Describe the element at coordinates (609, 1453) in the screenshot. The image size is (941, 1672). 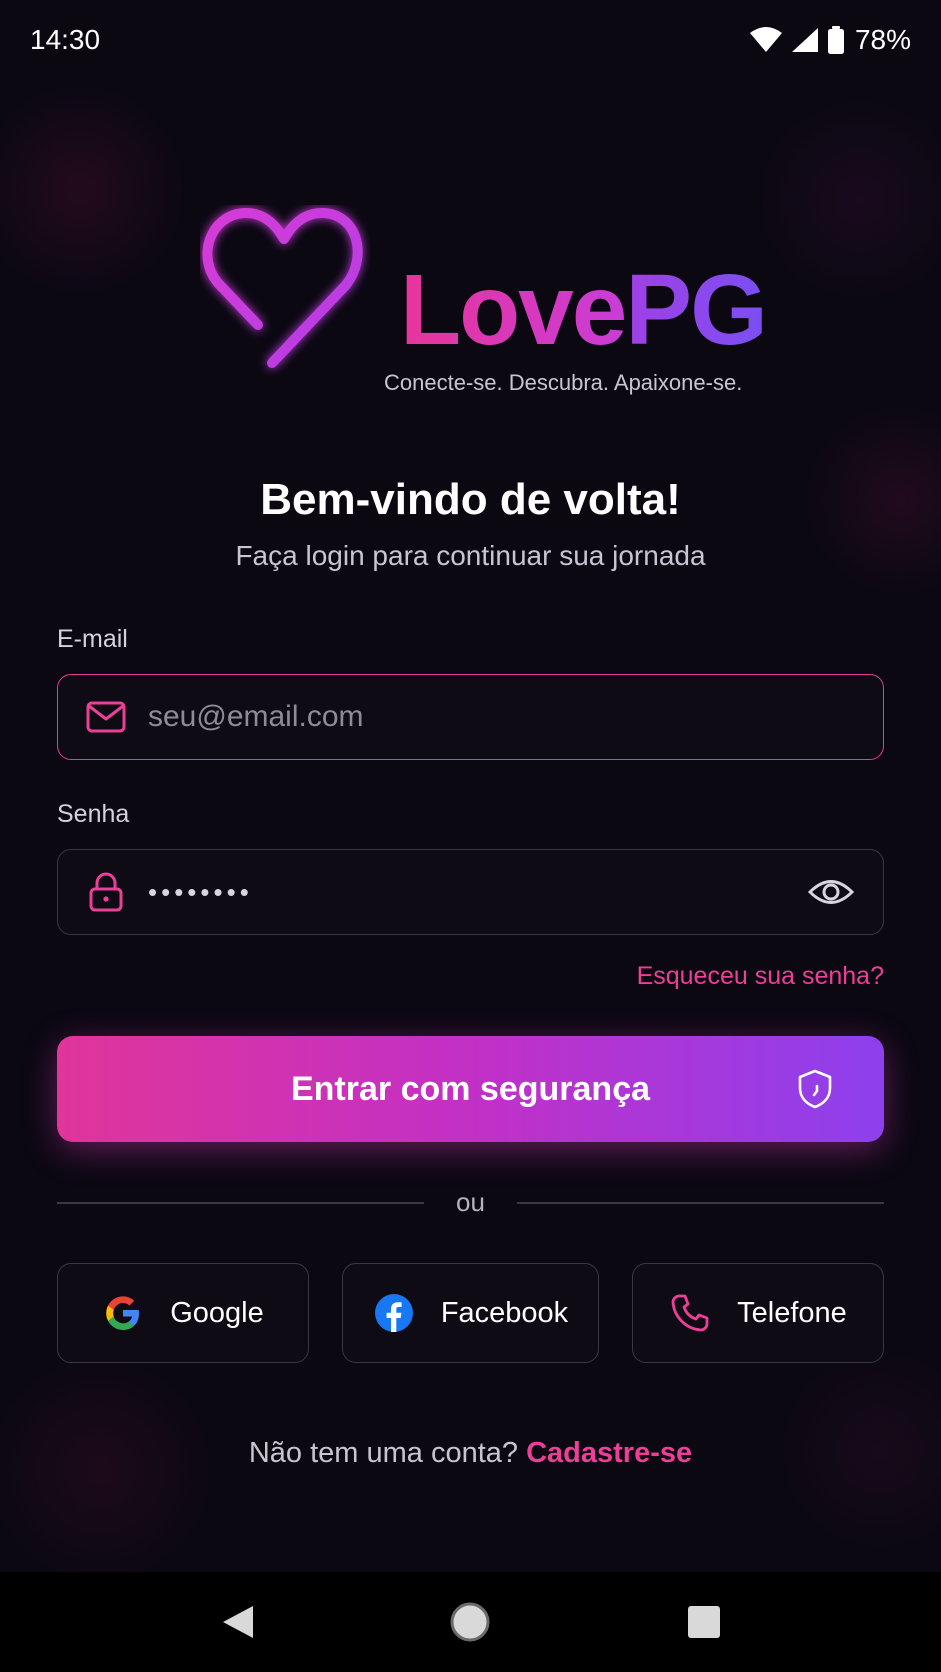
I see `signup-link: Cadastre-se` at that location.